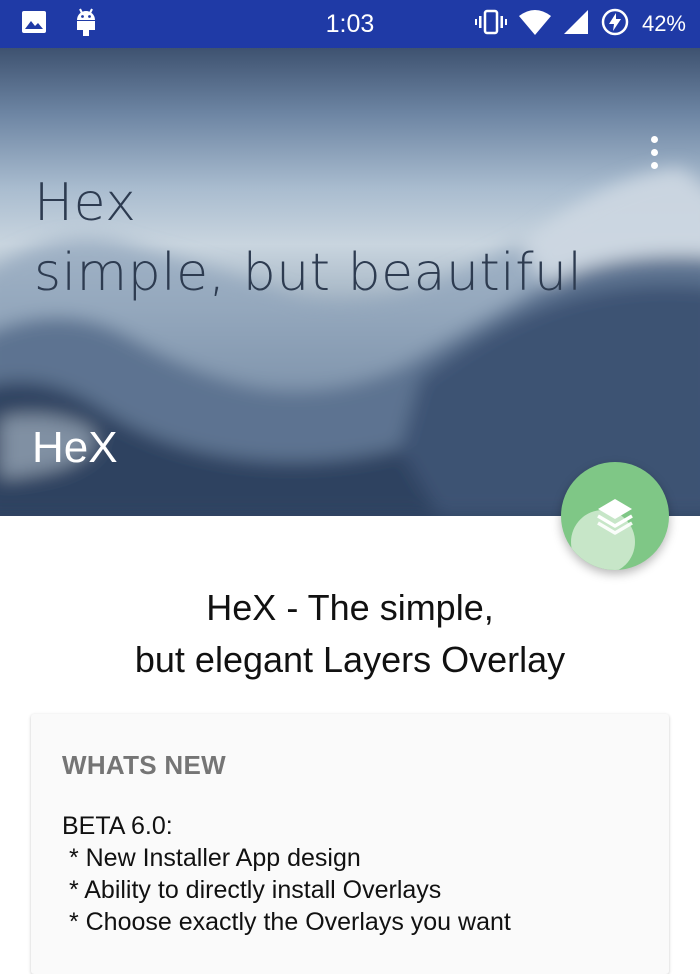 This screenshot has width=700, height=974. Describe the element at coordinates (350, 24) in the screenshot. I see `status-bar: 1:03 42%` at that location.